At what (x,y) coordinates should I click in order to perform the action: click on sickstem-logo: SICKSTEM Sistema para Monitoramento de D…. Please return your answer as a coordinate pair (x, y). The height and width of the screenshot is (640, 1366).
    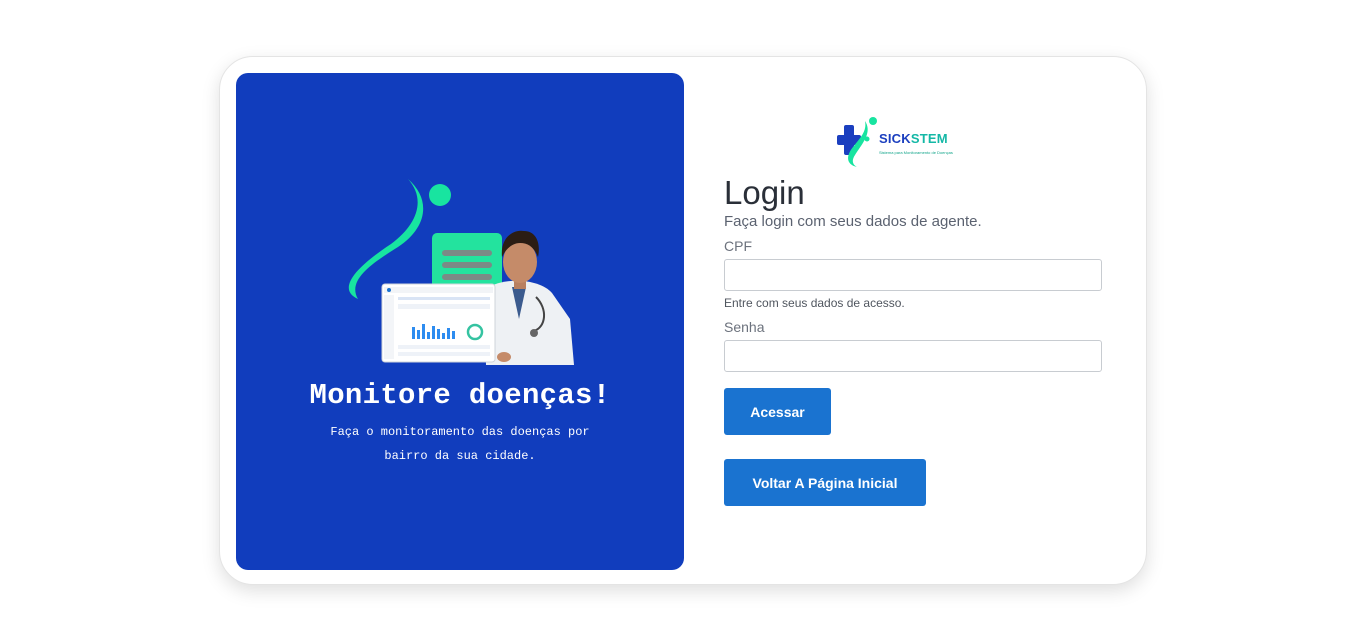
    Looking at the image, I should click on (907, 142).